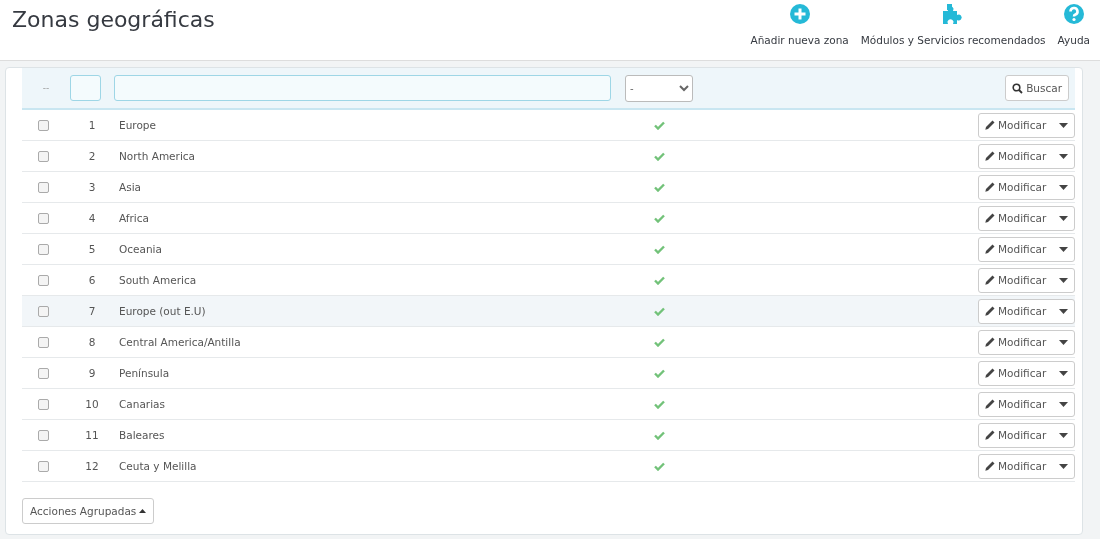 Image resolution: width=1100 pixels, height=539 pixels. I want to click on table-row: 10 Canarias Modificar, so click(548, 404).